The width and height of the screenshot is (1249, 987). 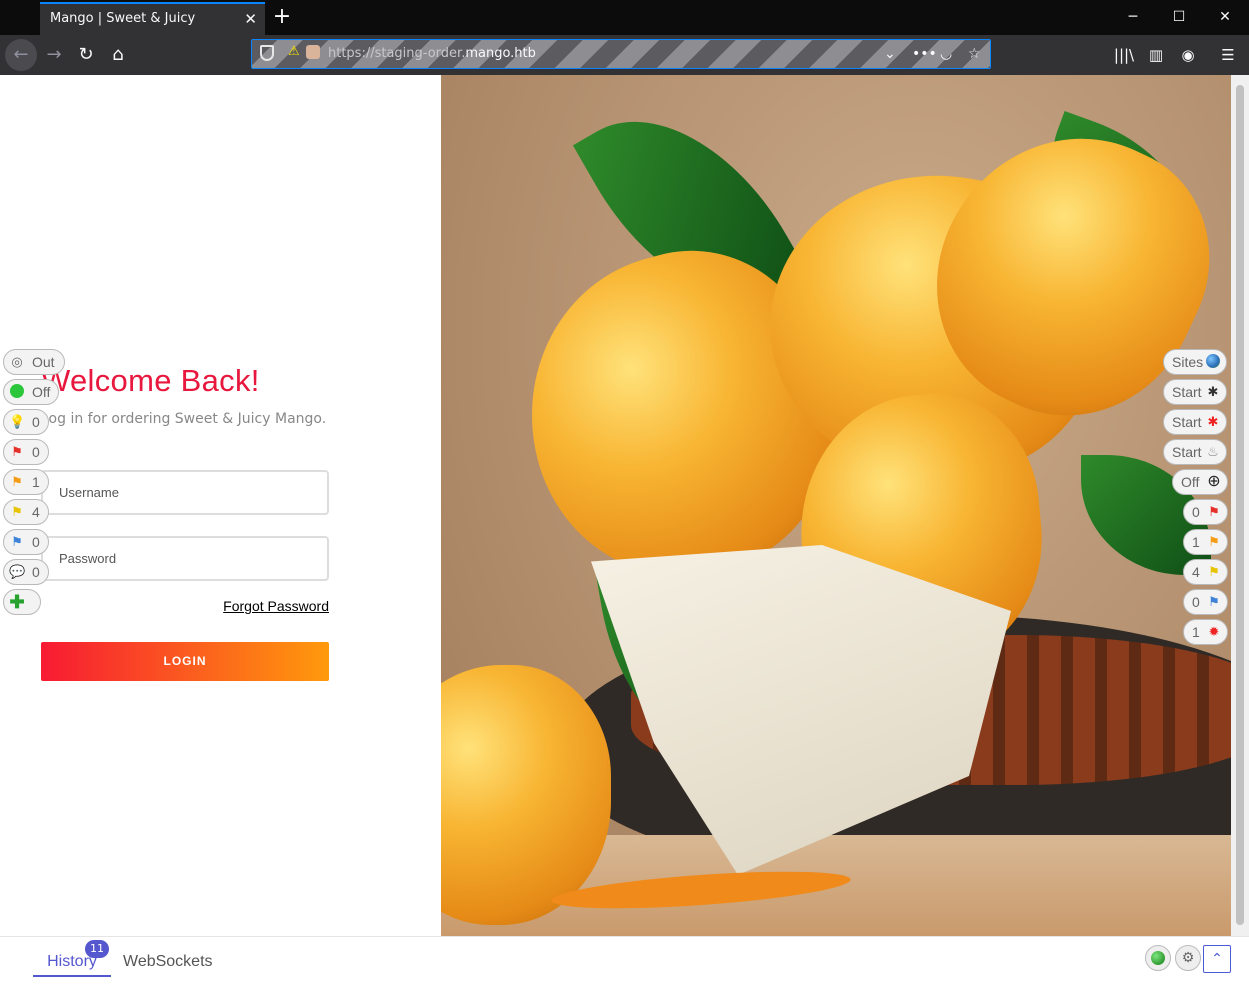 What do you see at coordinates (1195, 422) in the screenshot?
I see `hud-ajax-spider-button: Start ✱` at bounding box center [1195, 422].